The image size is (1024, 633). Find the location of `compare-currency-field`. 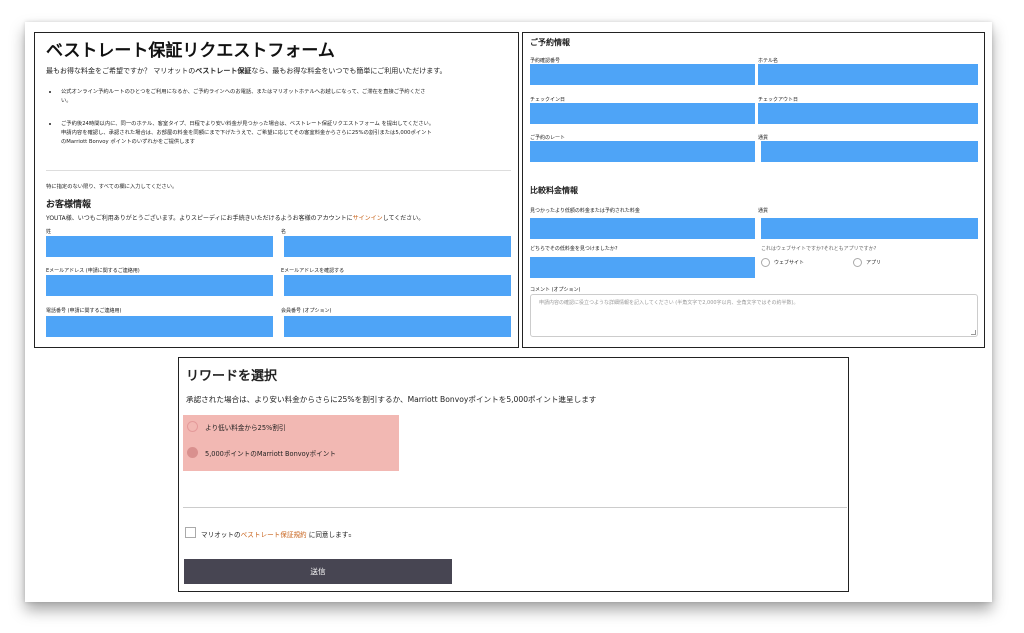

compare-currency-field is located at coordinates (869, 228).